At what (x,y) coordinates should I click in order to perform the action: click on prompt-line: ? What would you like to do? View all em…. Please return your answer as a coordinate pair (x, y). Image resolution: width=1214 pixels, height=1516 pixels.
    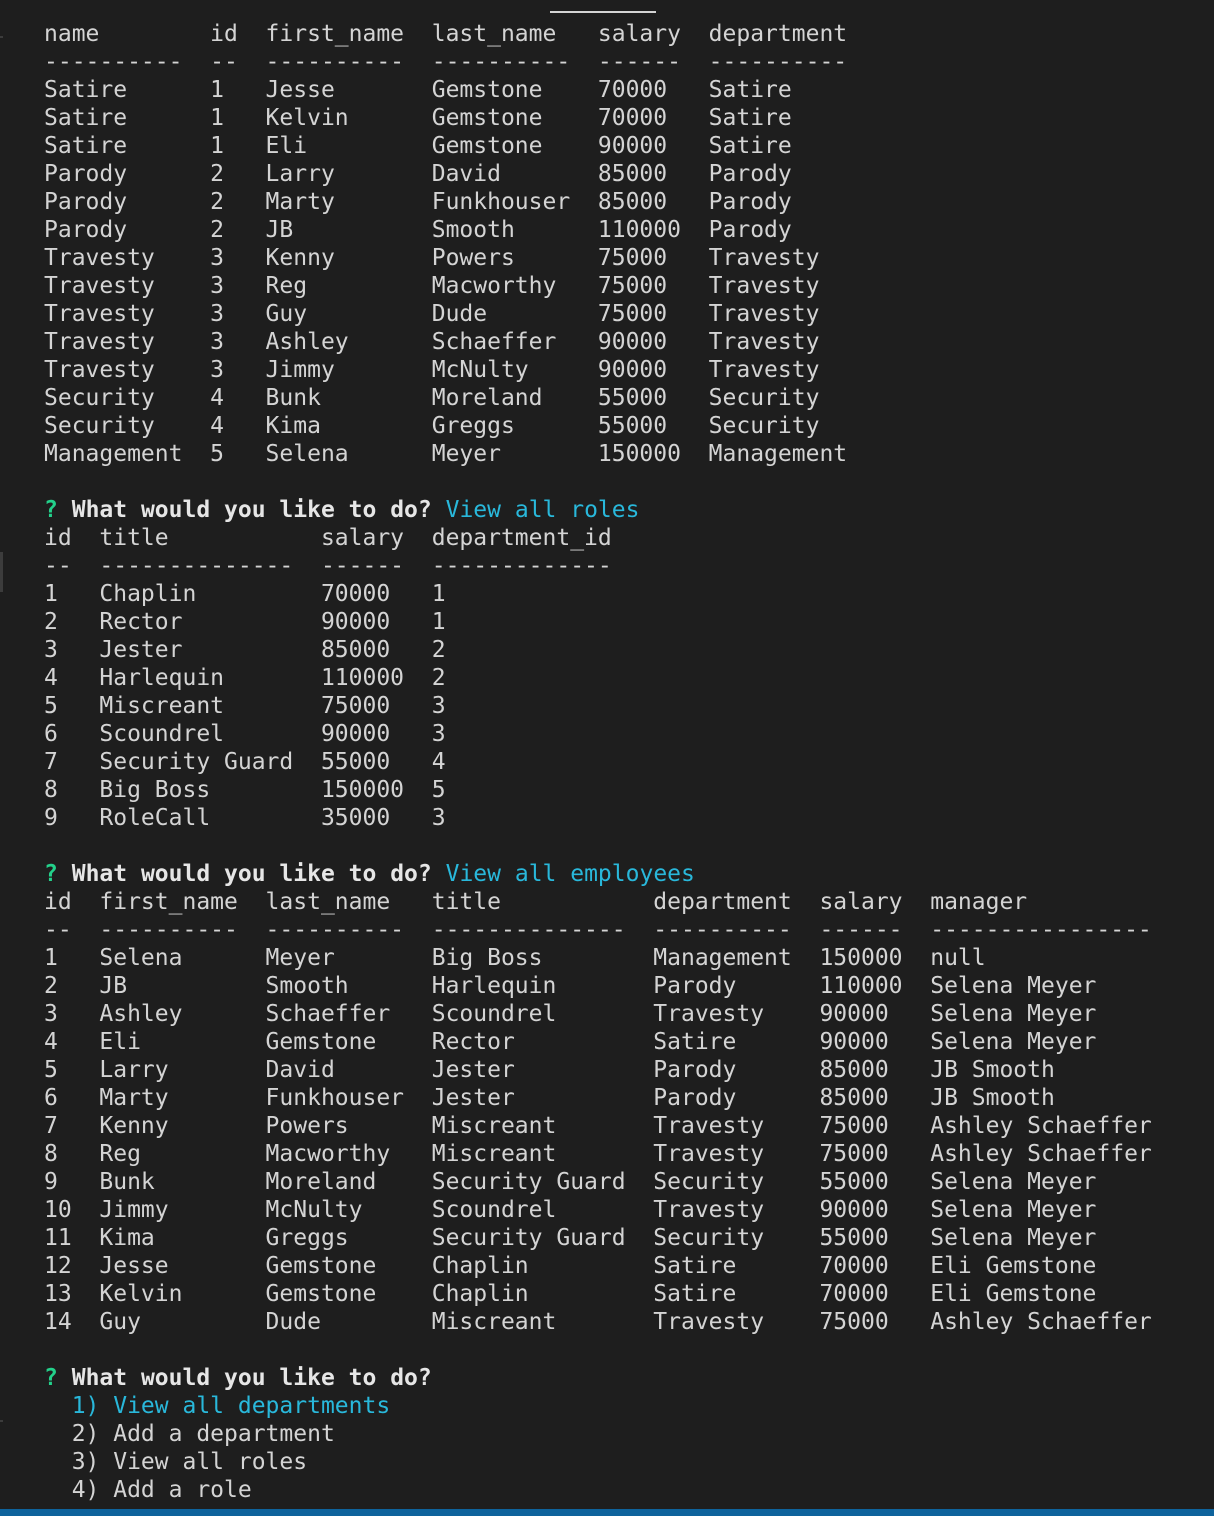
    Looking at the image, I should click on (598, 874).